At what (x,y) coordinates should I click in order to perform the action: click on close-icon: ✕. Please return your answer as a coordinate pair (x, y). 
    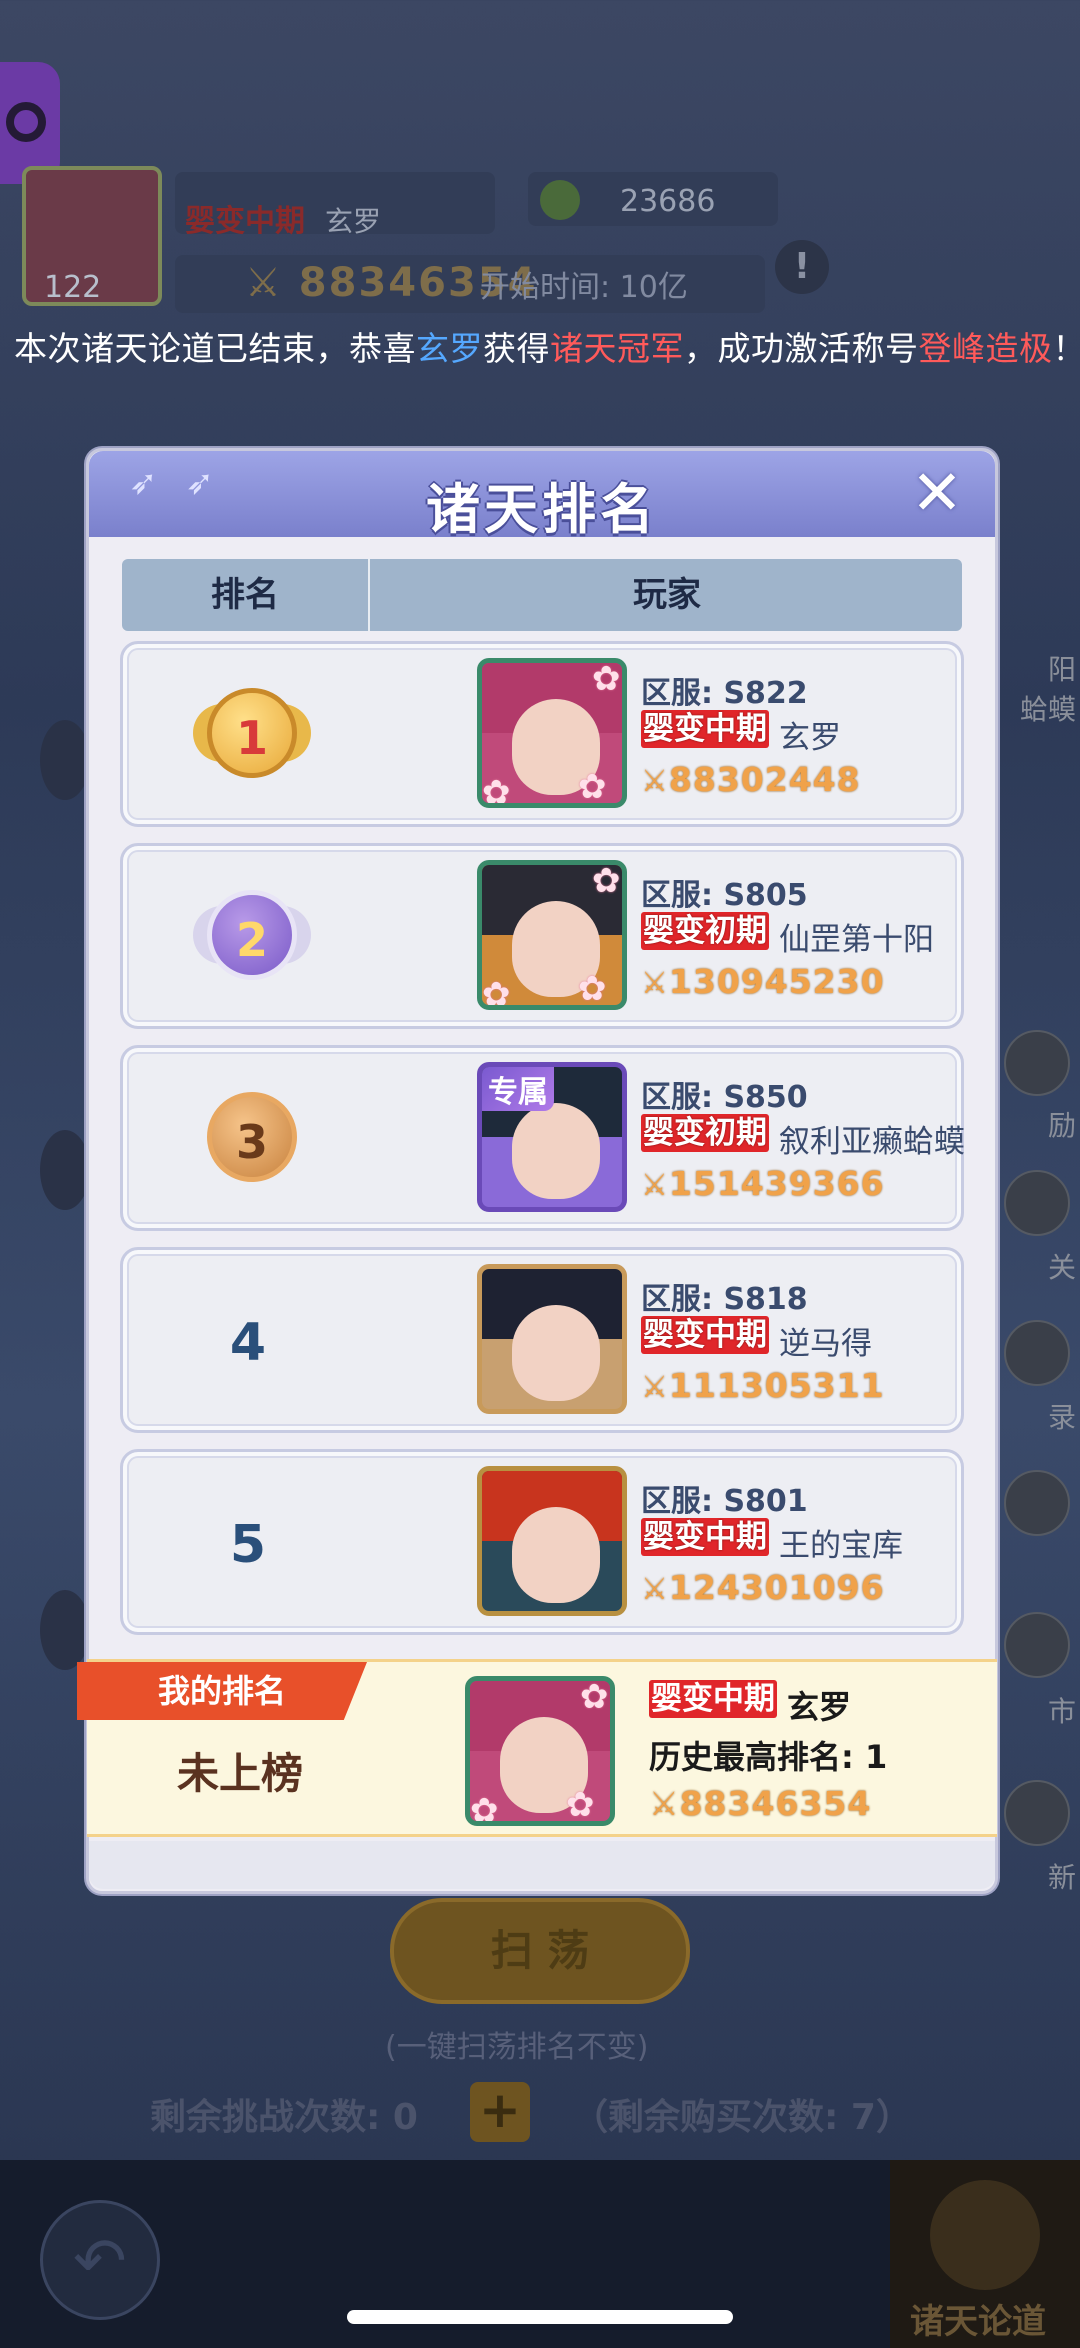
    Looking at the image, I should click on (937, 494).